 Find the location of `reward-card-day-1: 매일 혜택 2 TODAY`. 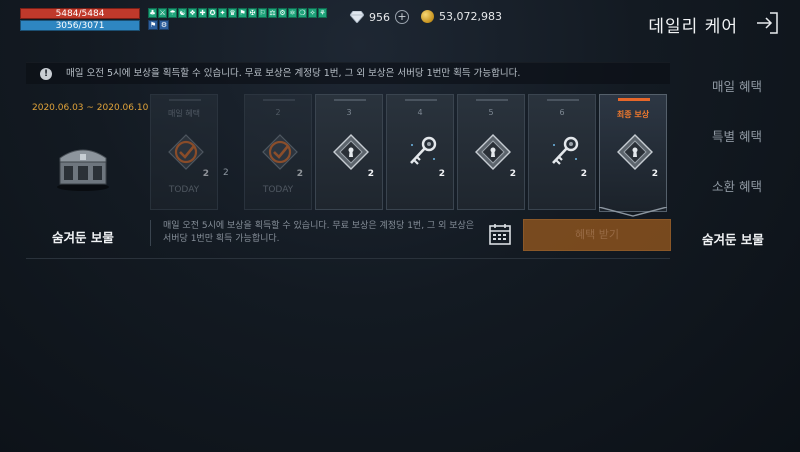

reward-card-day-1: 매일 혜택 2 TODAY is located at coordinates (184, 152).